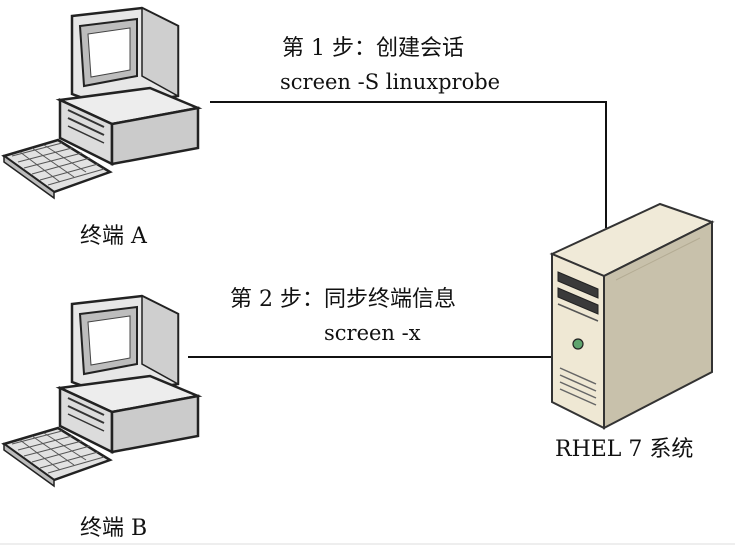  I want to click on step2-title: 第 2 步：同步终端信息, so click(343, 299).